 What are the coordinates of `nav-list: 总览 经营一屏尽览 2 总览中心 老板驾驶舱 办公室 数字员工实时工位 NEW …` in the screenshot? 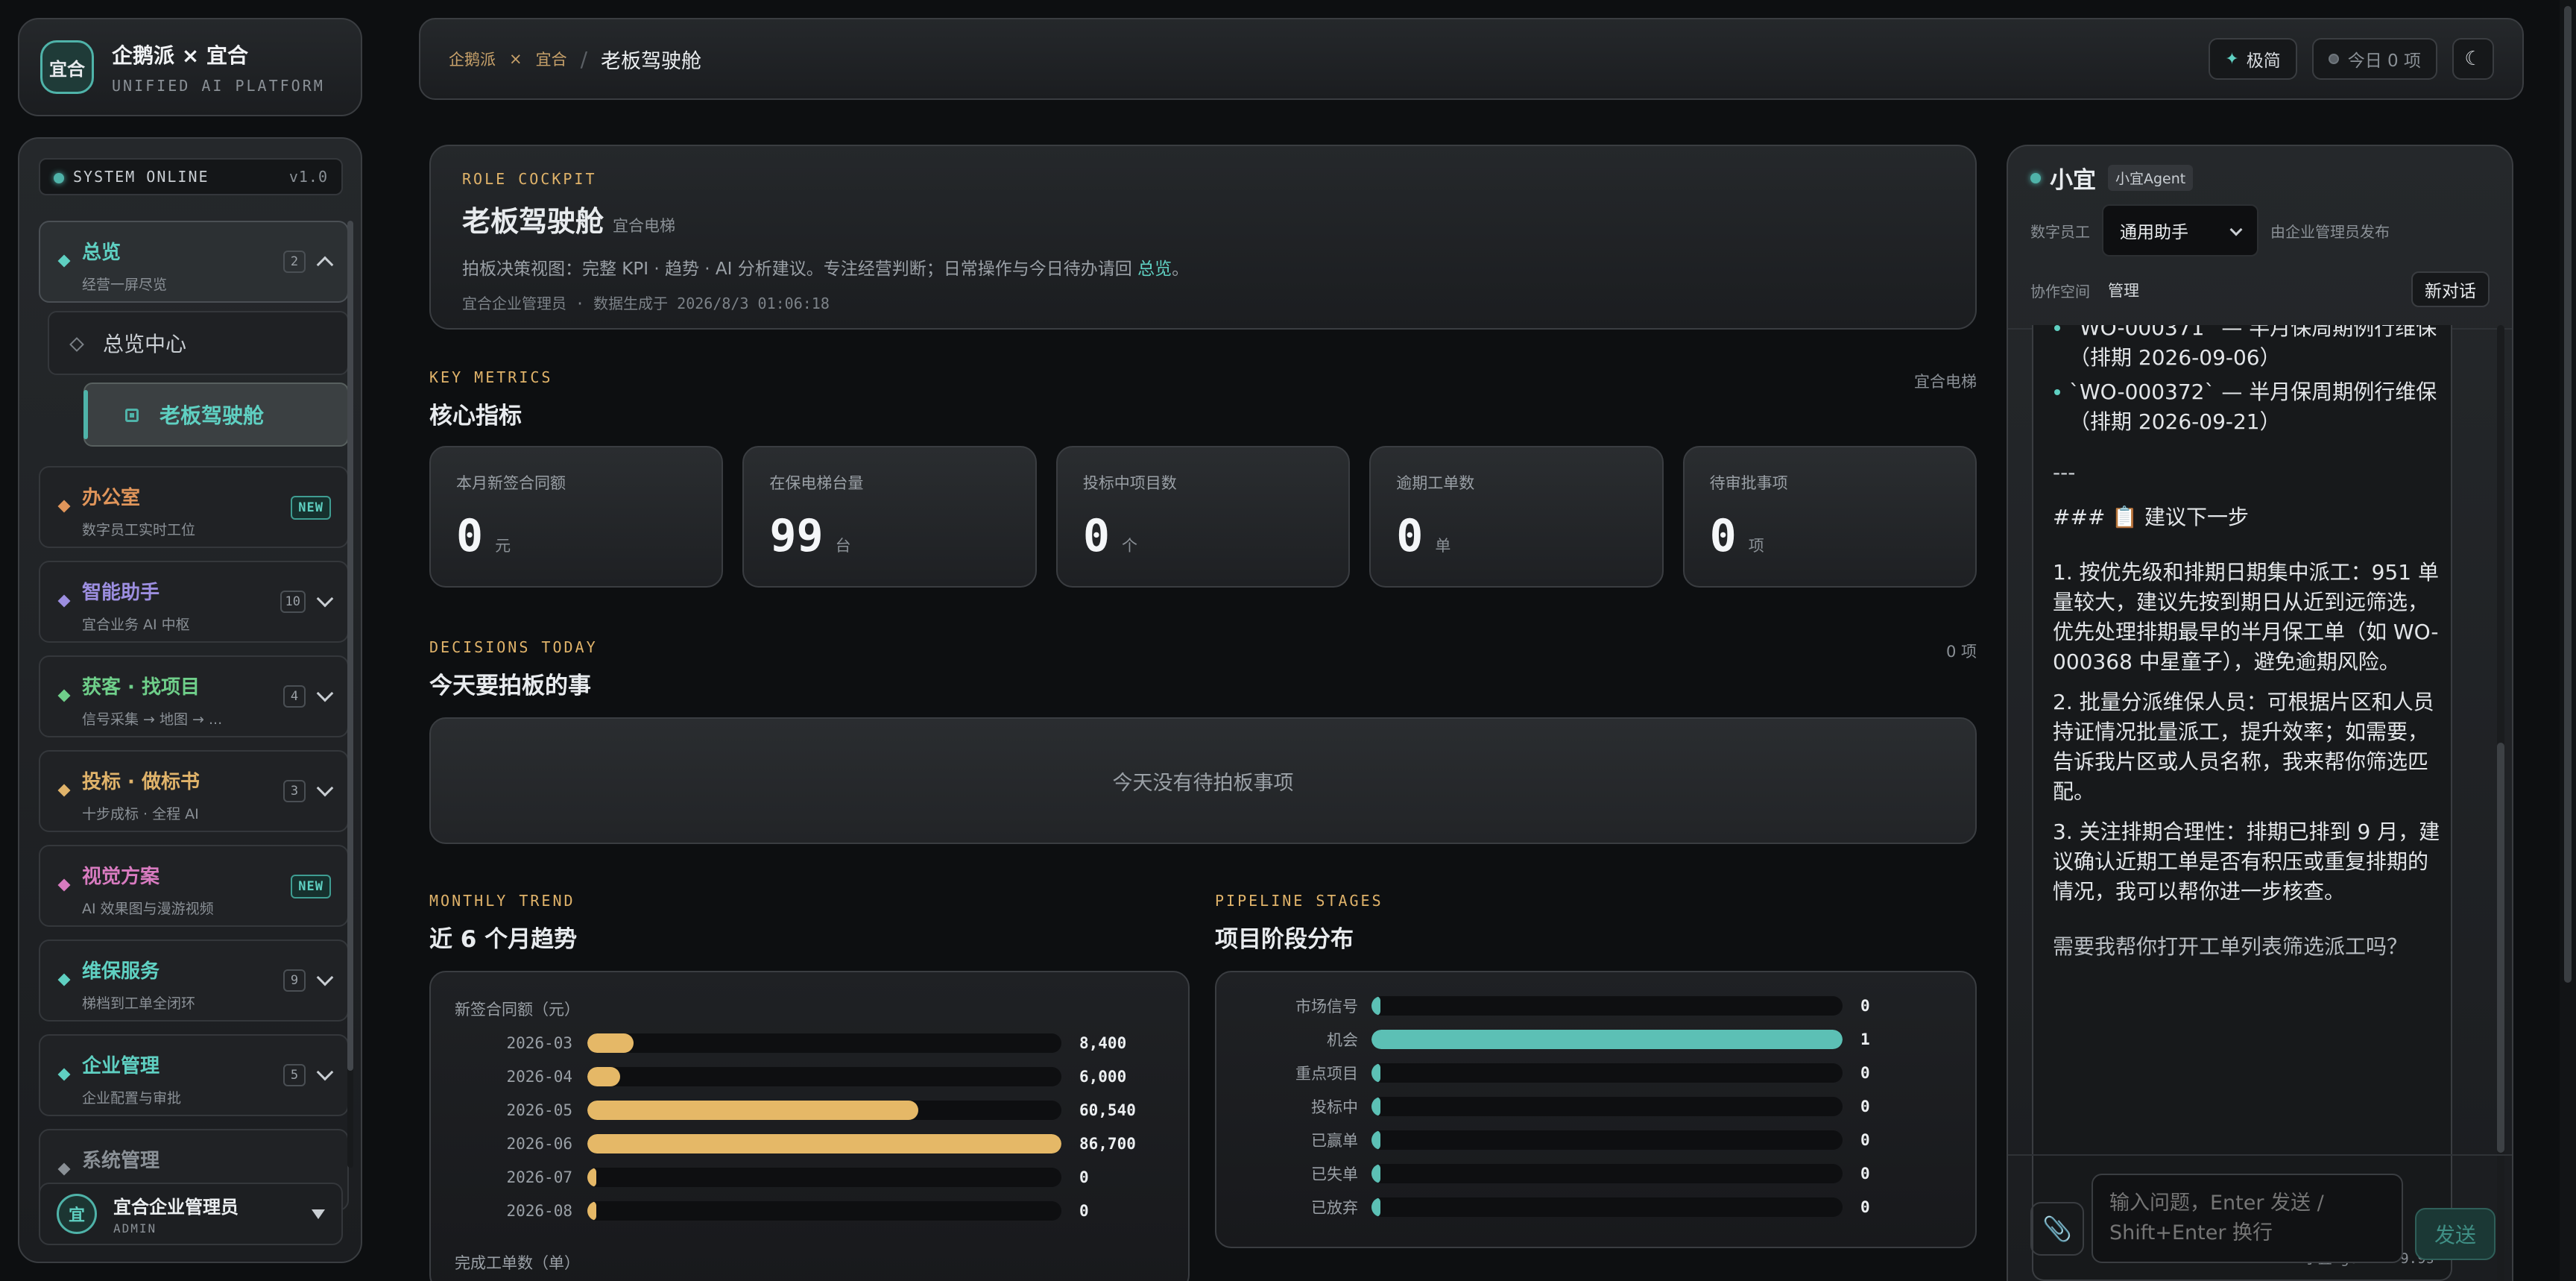 It's located at (194, 722).